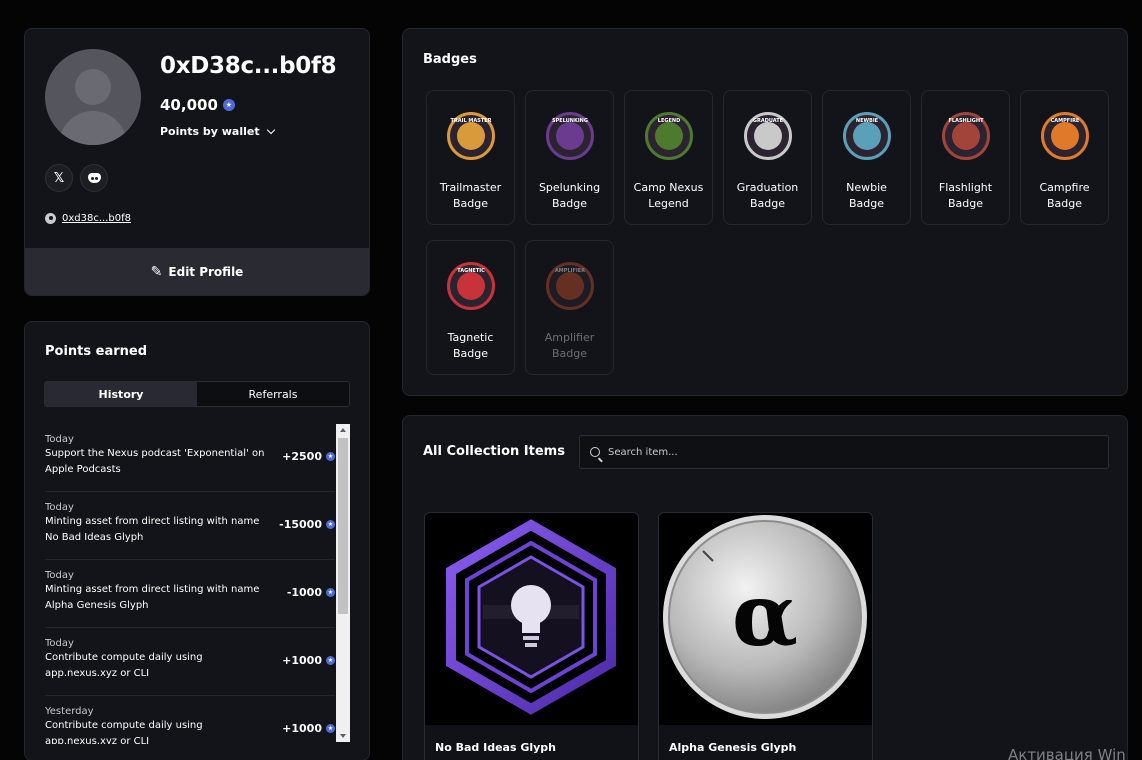 This screenshot has width=1142, height=760. What do you see at coordinates (570, 121) in the screenshot?
I see `badge-ring-text: SPELUNKING` at bounding box center [570, 121].